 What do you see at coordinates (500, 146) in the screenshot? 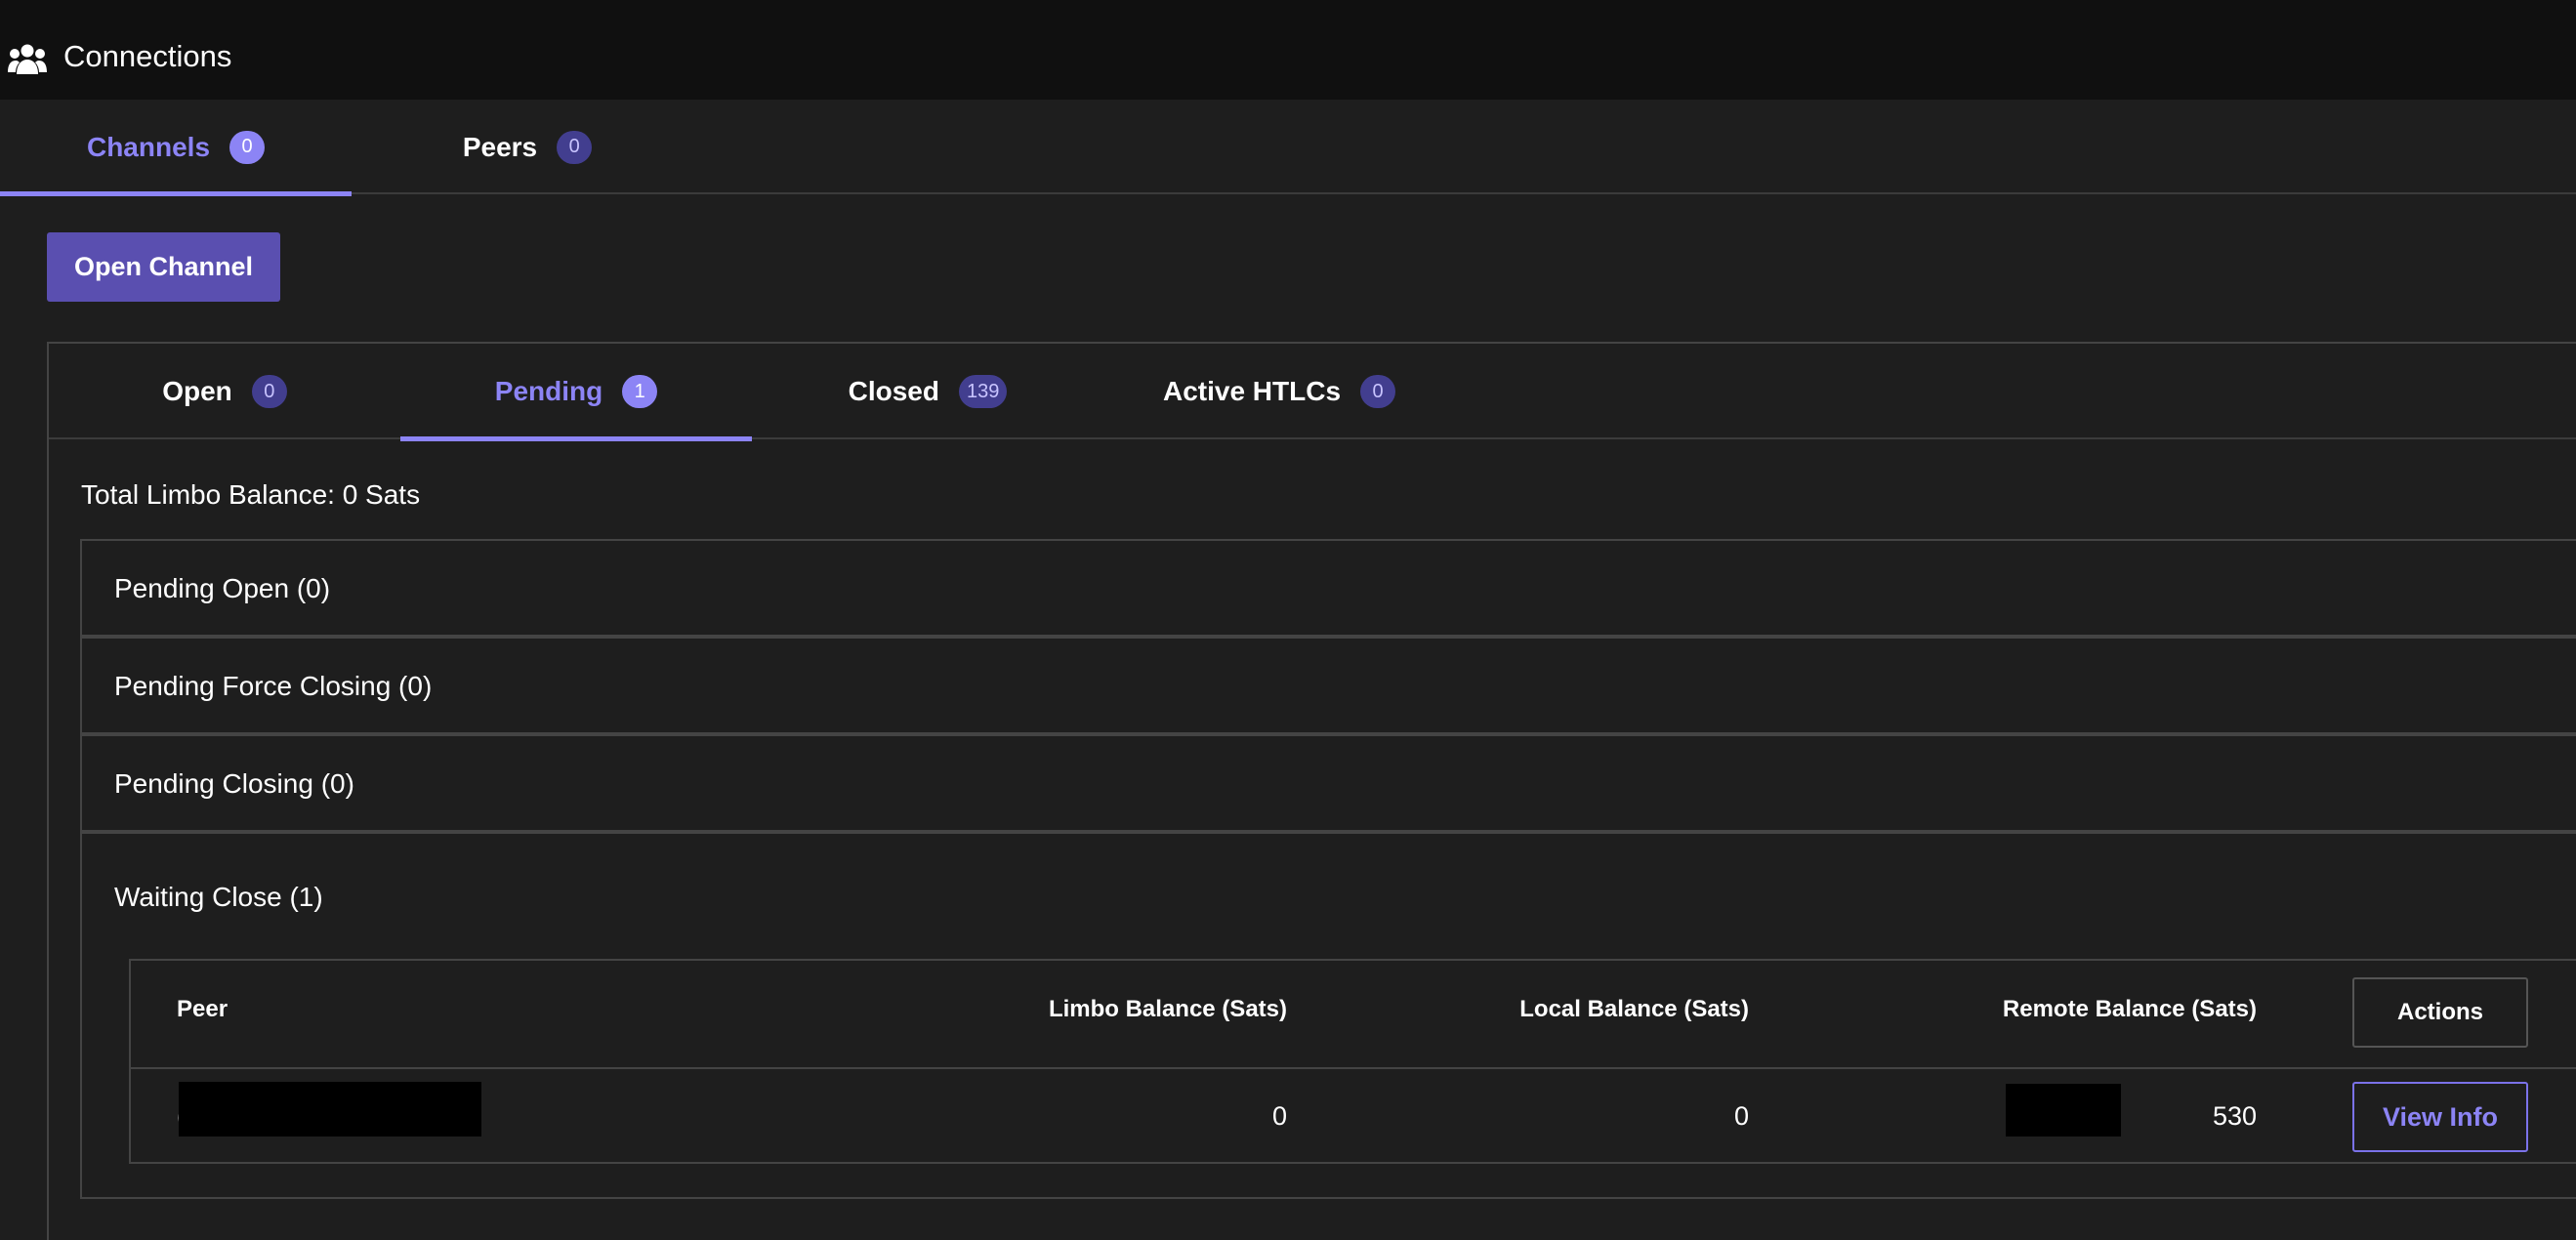
I see `tab-peers-label: Peers` at bounding box center [500, 146].